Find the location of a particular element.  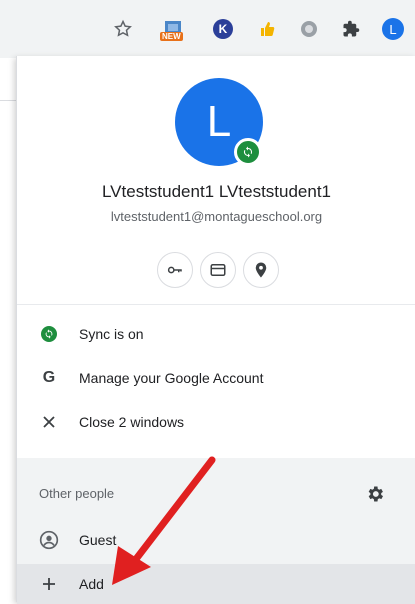

new-extension-icon: NEW is located at coordinates (172, 29).